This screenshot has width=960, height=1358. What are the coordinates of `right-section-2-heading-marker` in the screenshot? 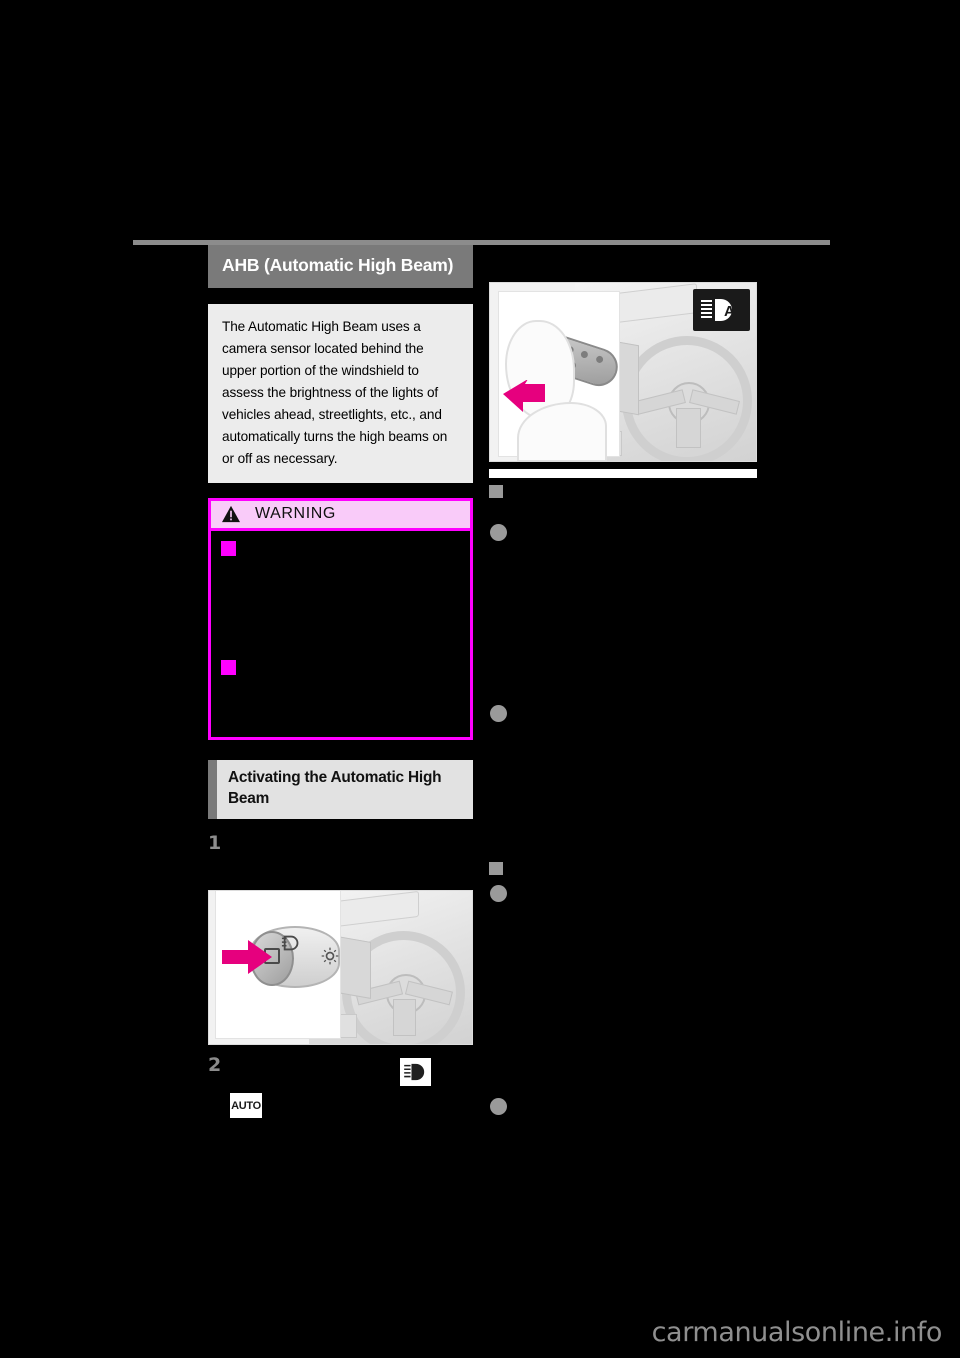 It's located at (496, 868).